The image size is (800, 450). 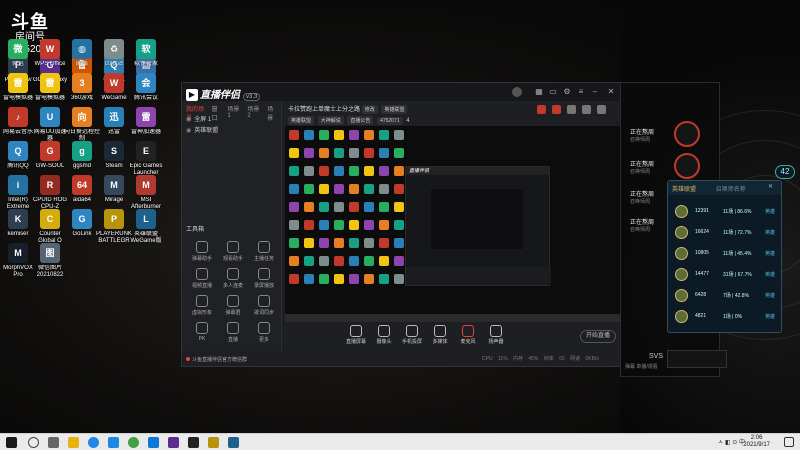 I want to click on message-icon: ▭, so click(x=553, y=92).